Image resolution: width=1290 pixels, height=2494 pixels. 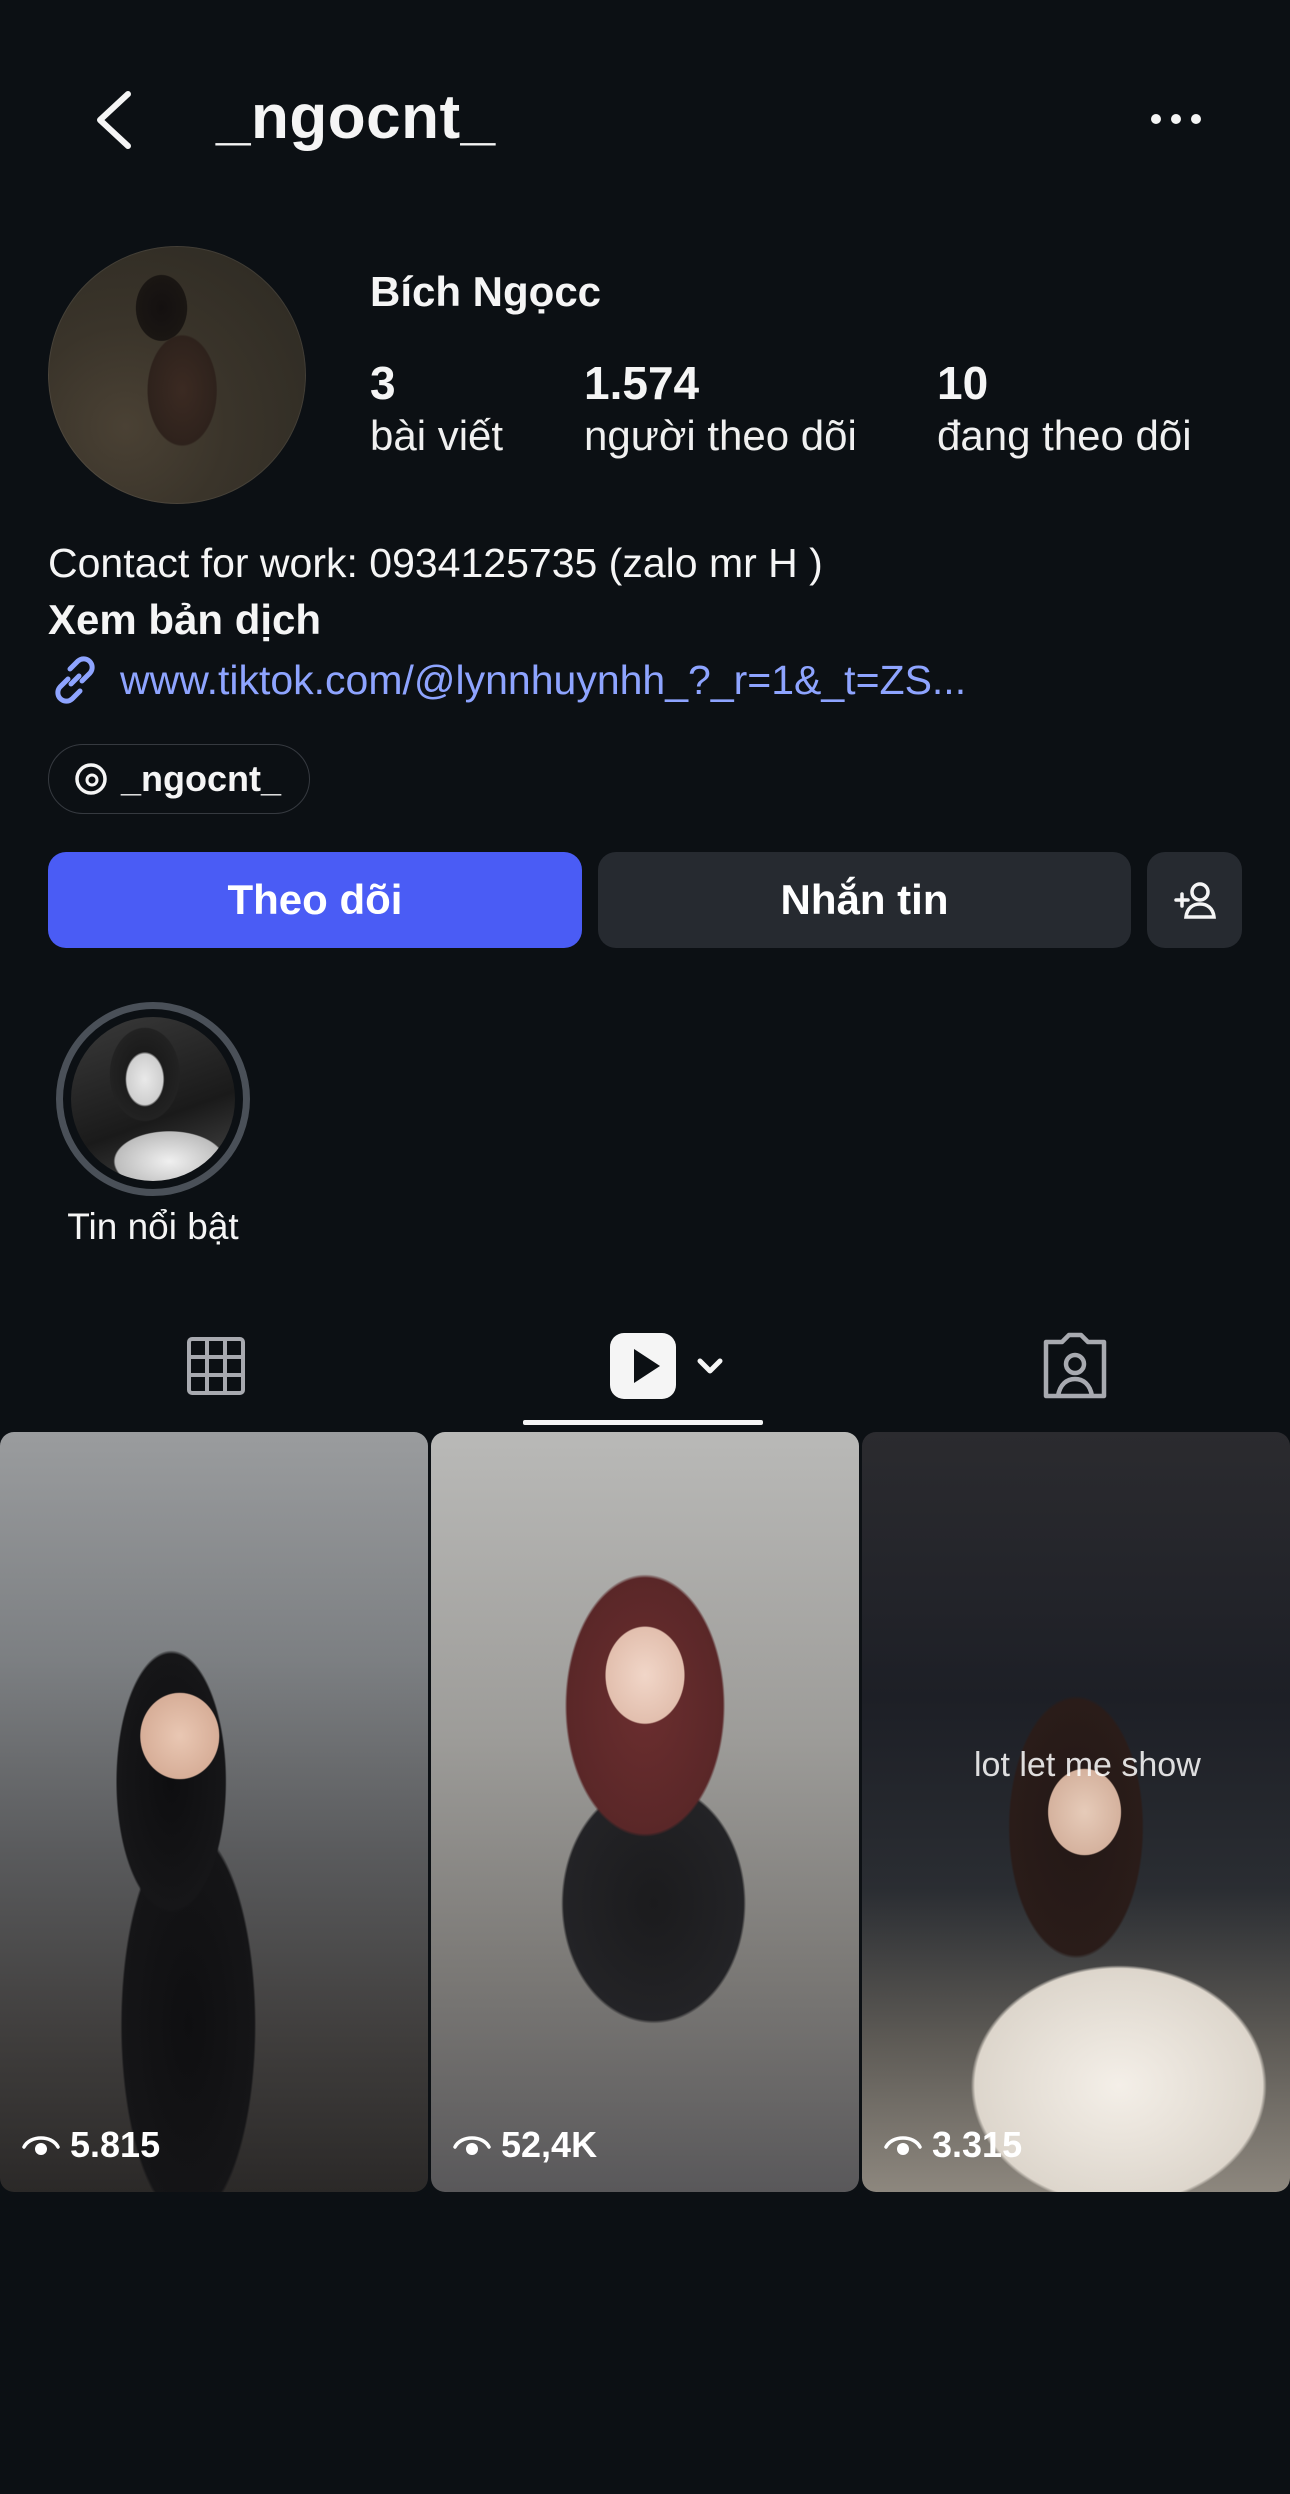 What do you see at coordinates (315, 900) in the screenshot?
I see `follow-button: Theo dõi` at bounding box center [315, 900].